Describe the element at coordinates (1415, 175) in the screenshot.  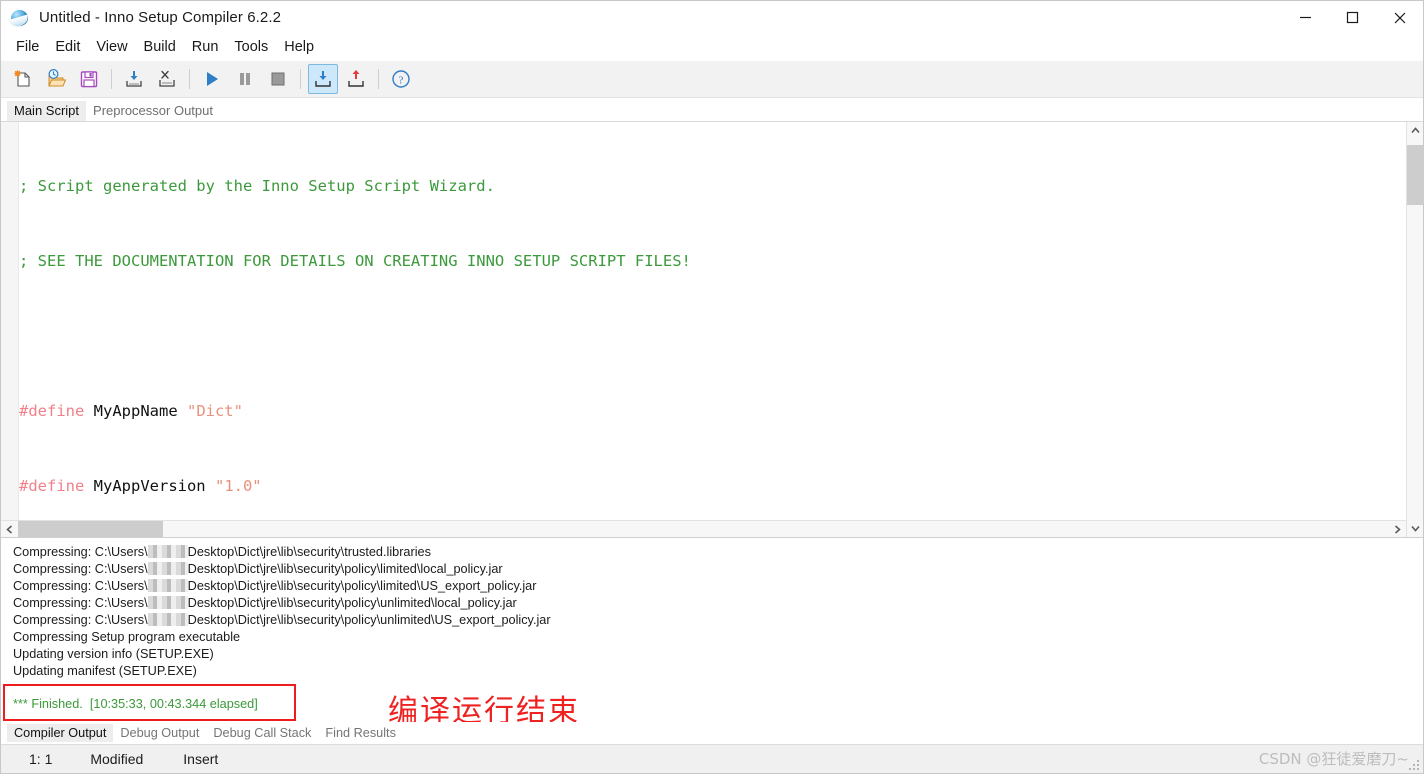
I see `vertical-scroll-thumb` at that location.